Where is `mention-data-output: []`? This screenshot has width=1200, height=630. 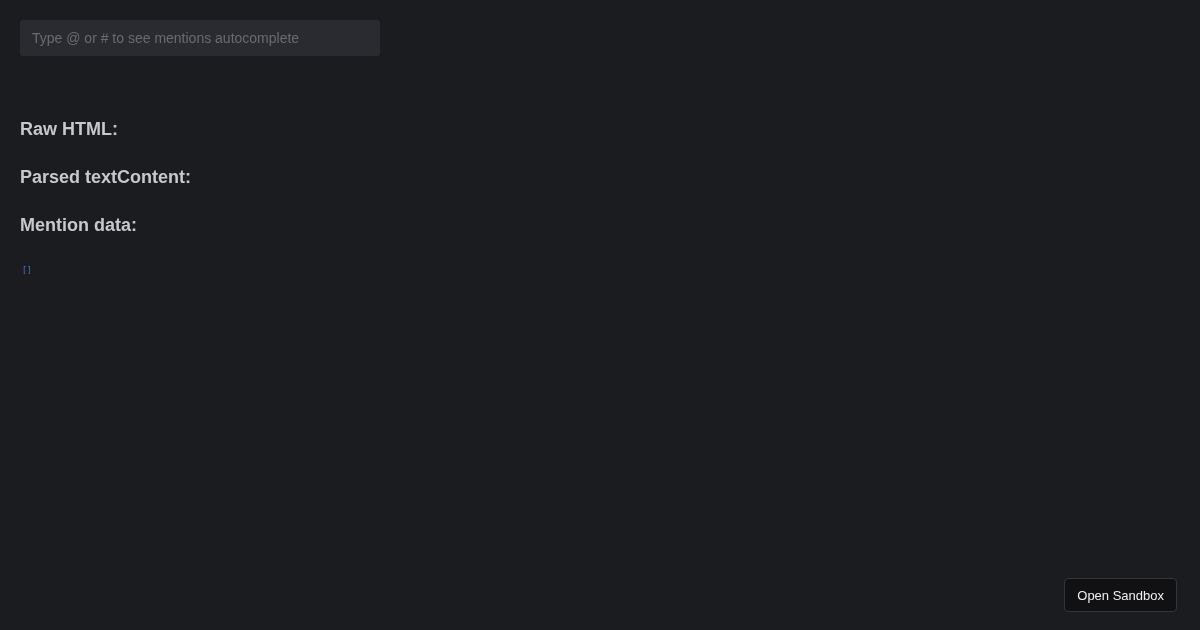
mention-data-output: [] is located at coordinates (27, 270).